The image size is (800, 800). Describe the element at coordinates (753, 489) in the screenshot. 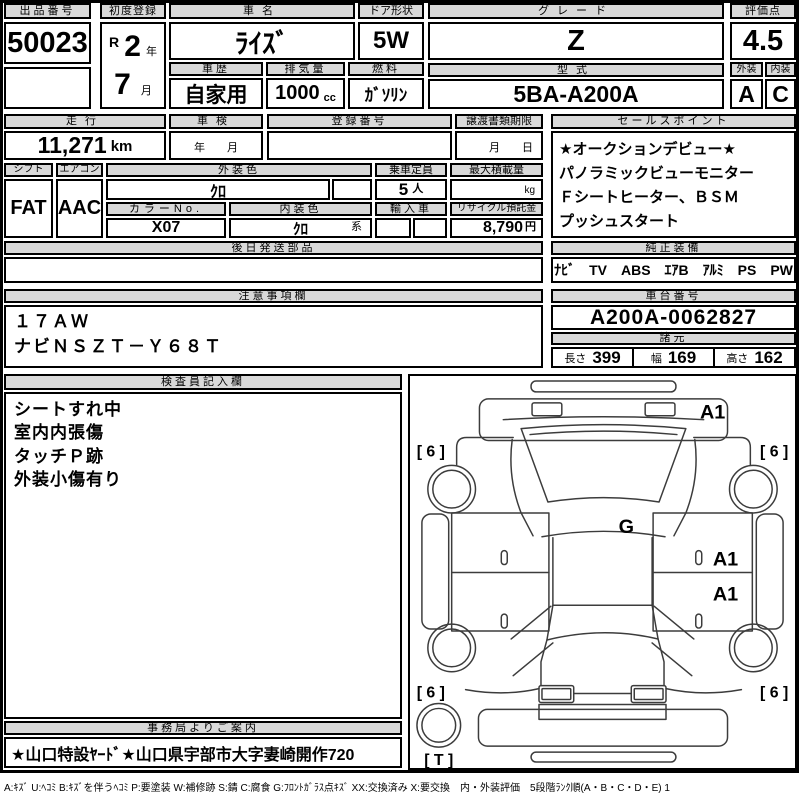

I see `wheel-front-right-inner` at that location.